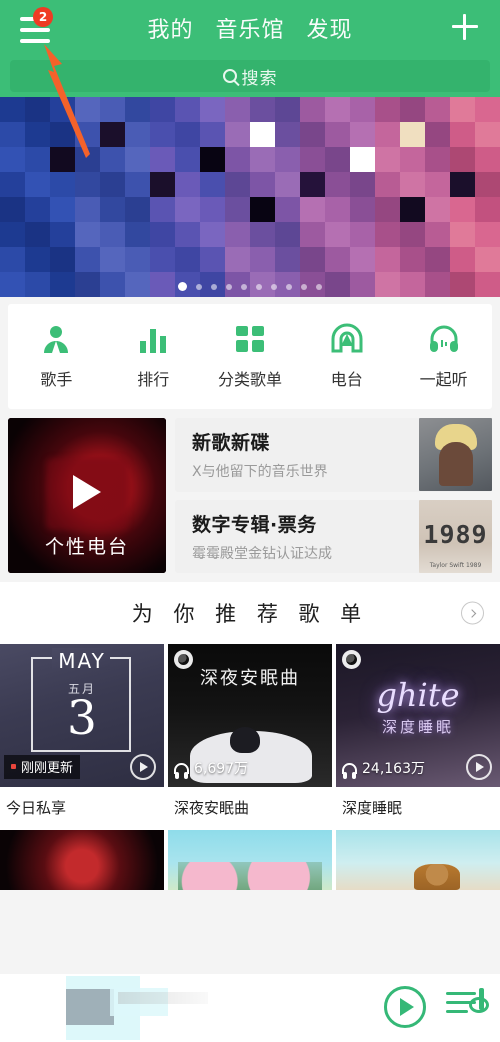 The width and height of the screenshot is (500, 1042). I want to click on search-bar: 搜索, so click(250, 76).